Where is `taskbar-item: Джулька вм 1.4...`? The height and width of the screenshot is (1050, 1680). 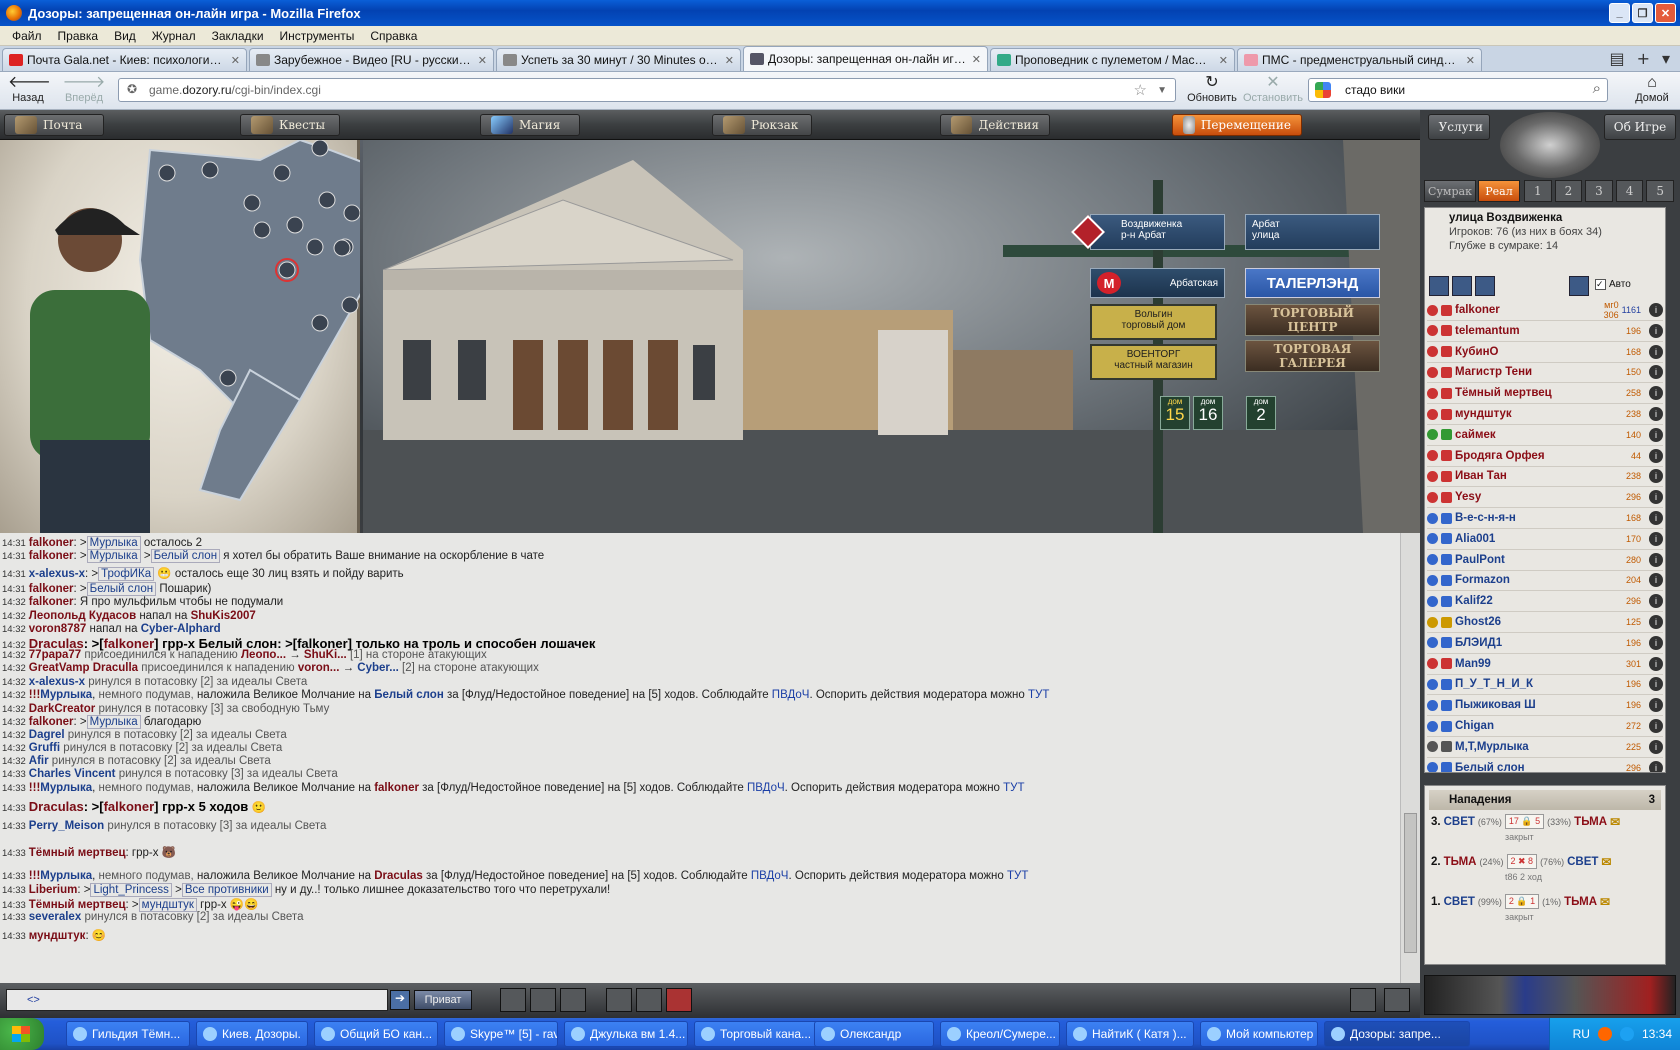
taskbar-item: Джулька вм 1.4... is located at coordinates (626, 1034).